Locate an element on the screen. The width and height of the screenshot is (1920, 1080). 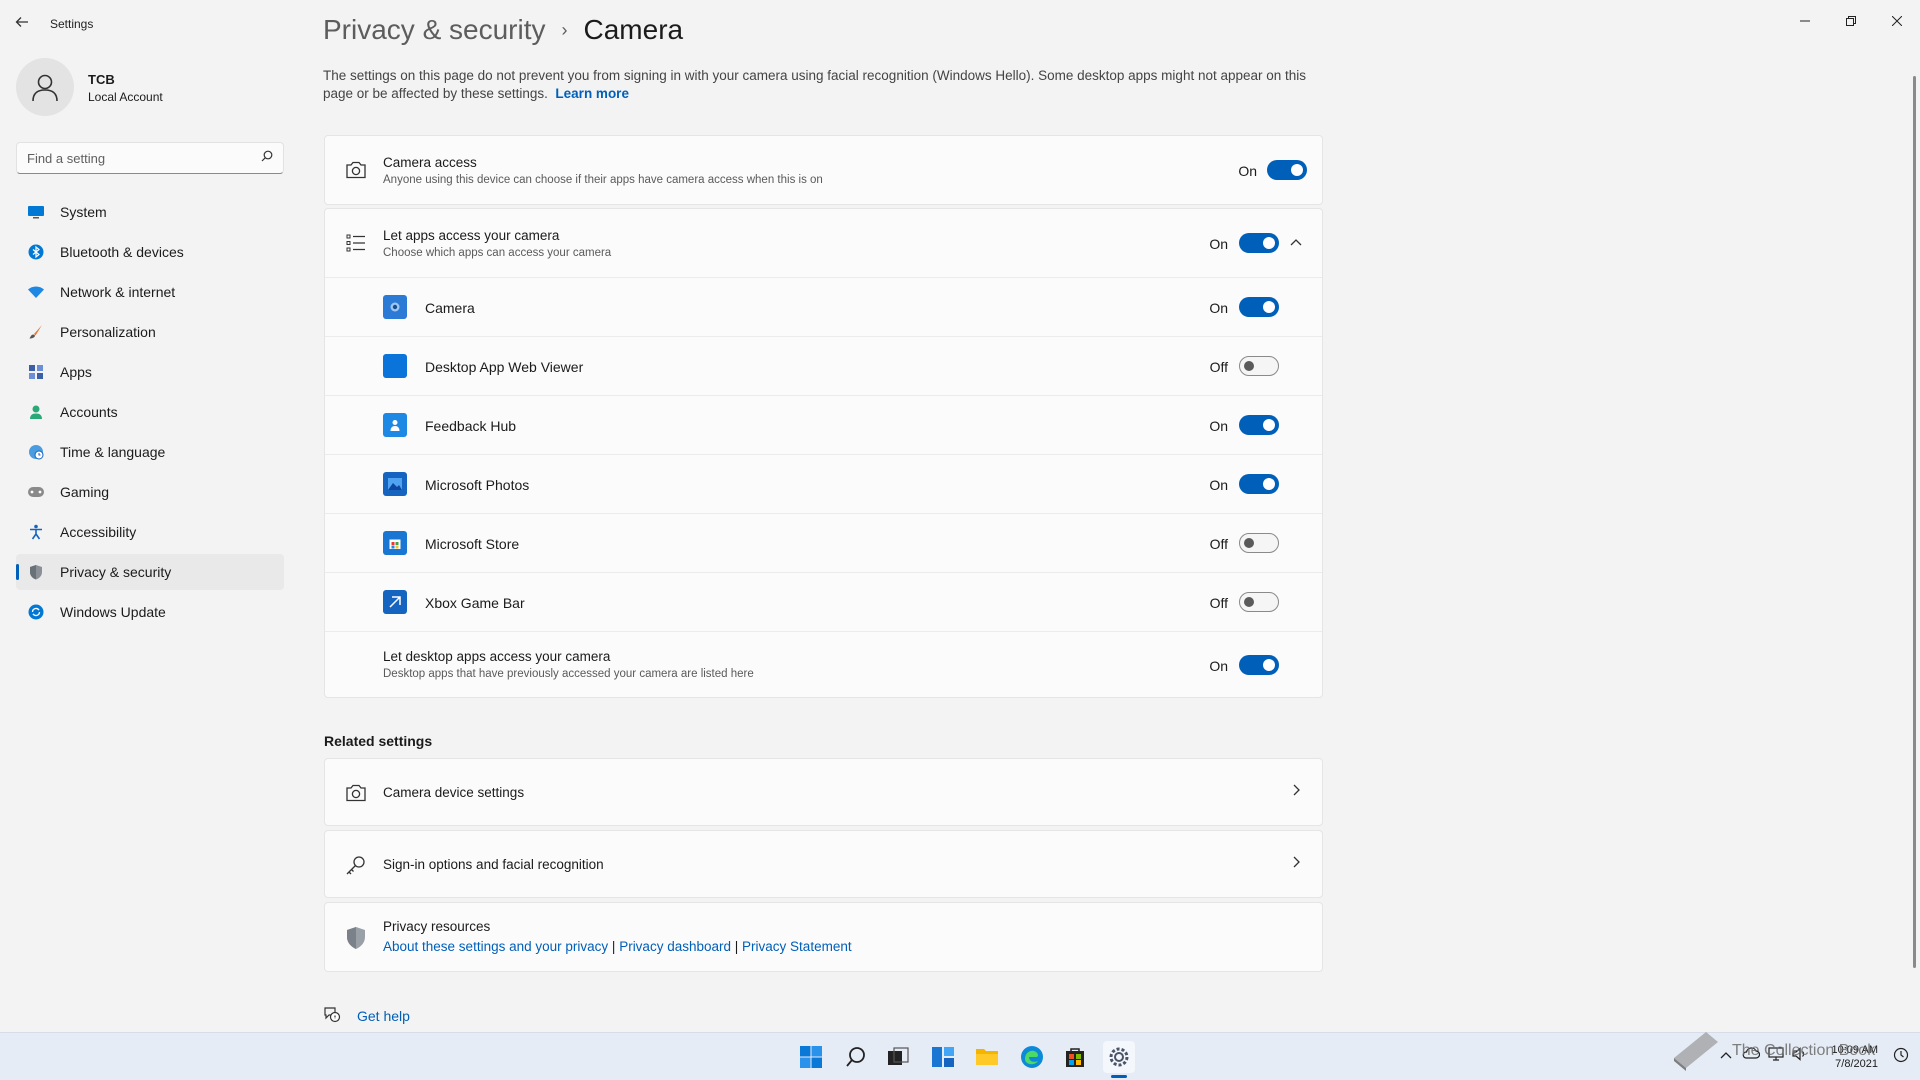
privacy-statement-link: Privacy Statement is located at coordinates (797, 946).